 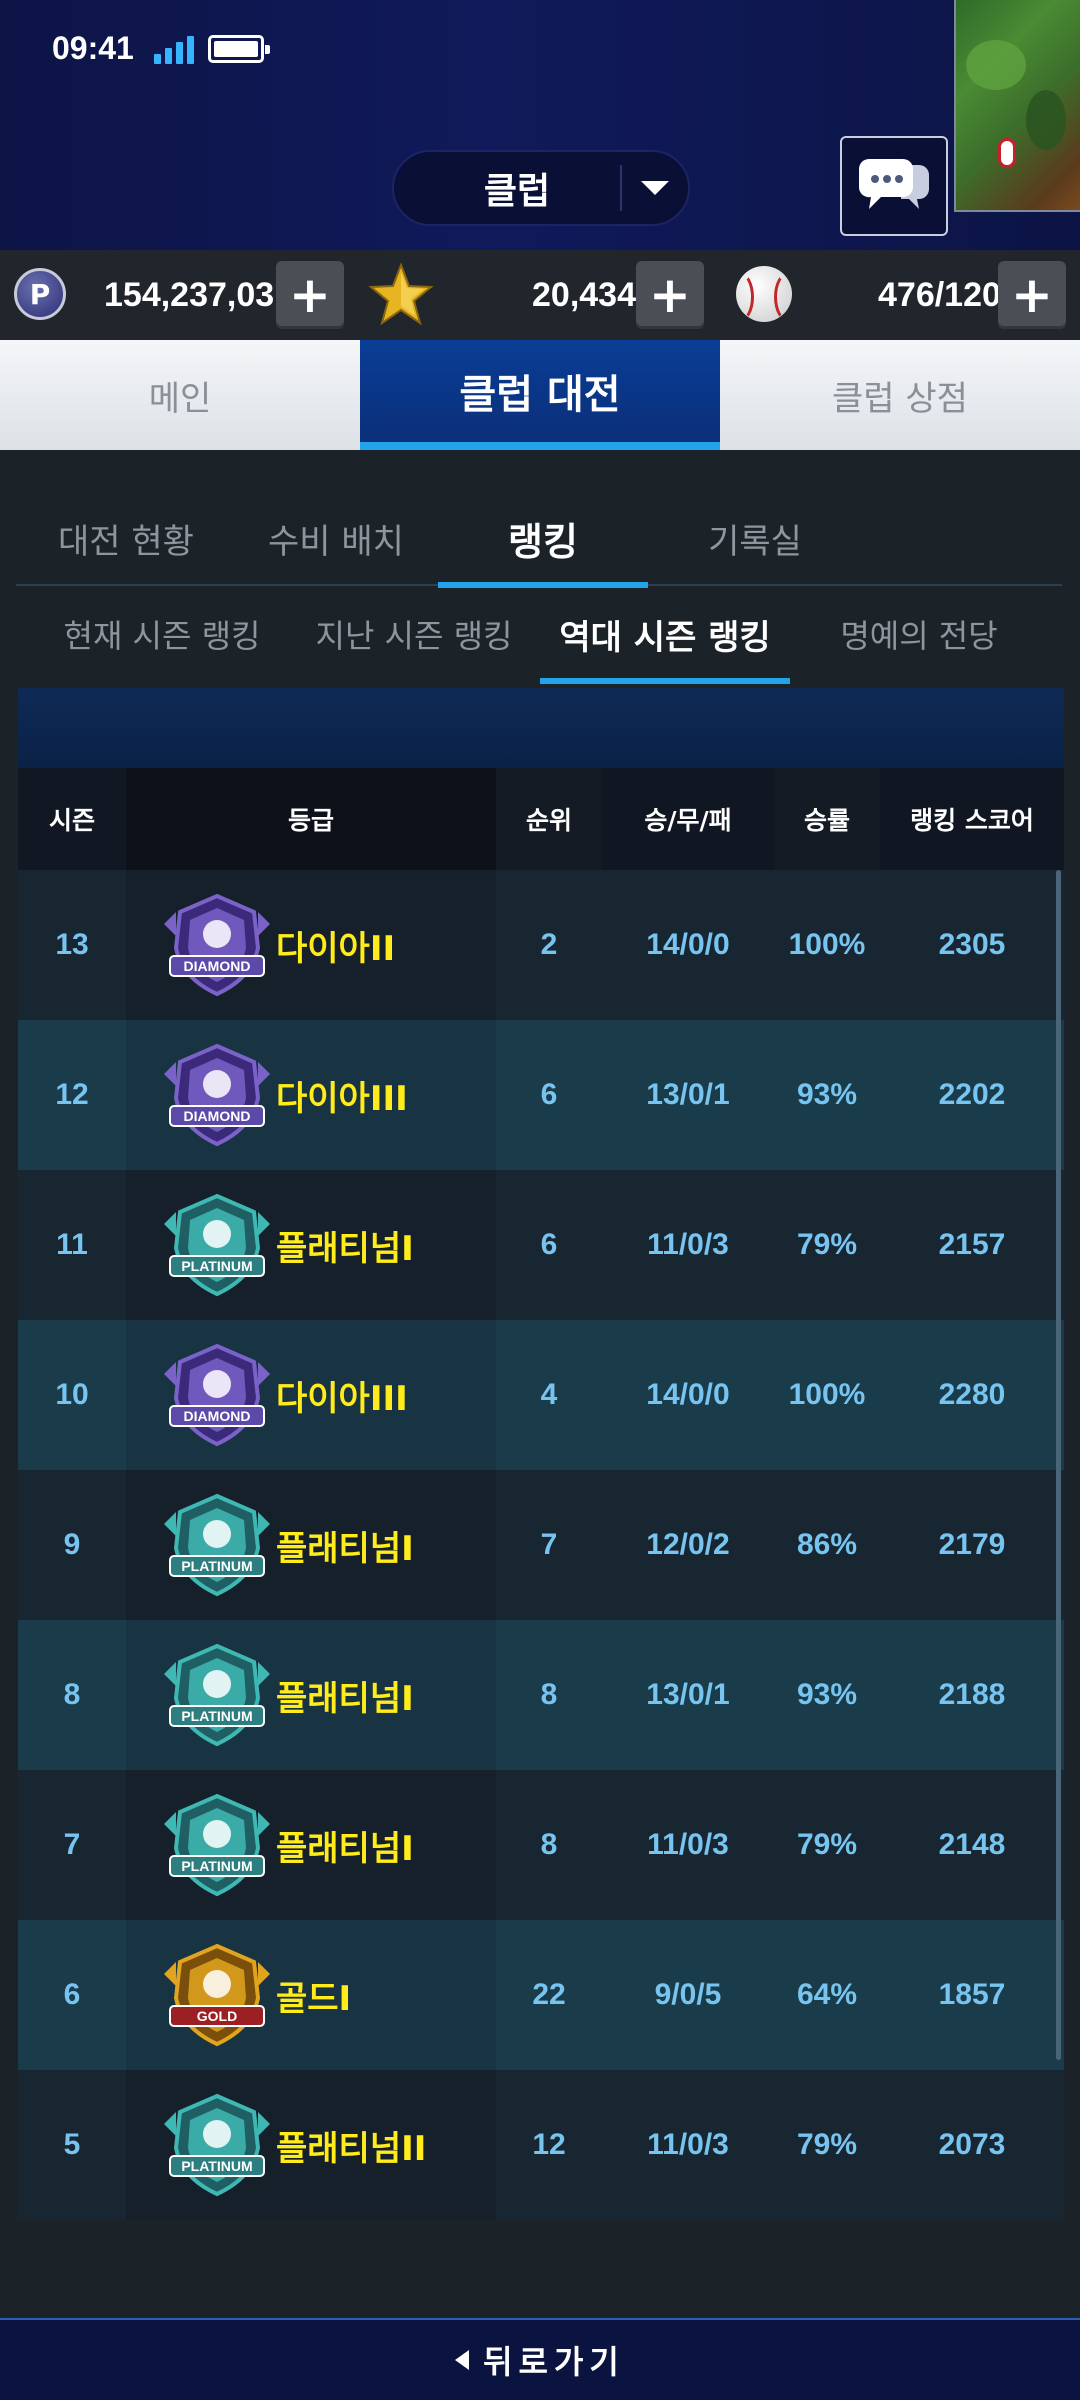 What do you see at coordinates (670, 295) in the screenshot?
I see `add-stars-button: +` at bounding box center [670, 295].